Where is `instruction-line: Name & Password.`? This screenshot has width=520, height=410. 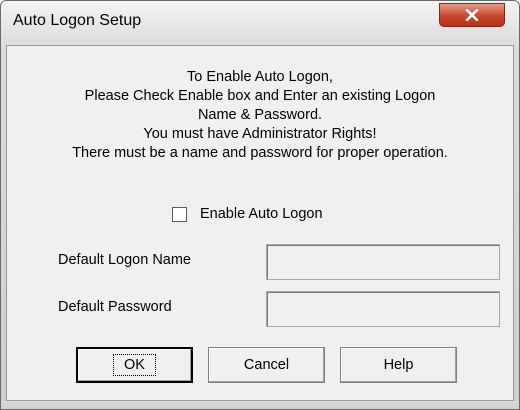 instruction-line: Name & Password. is located at coordinates (260, 115).